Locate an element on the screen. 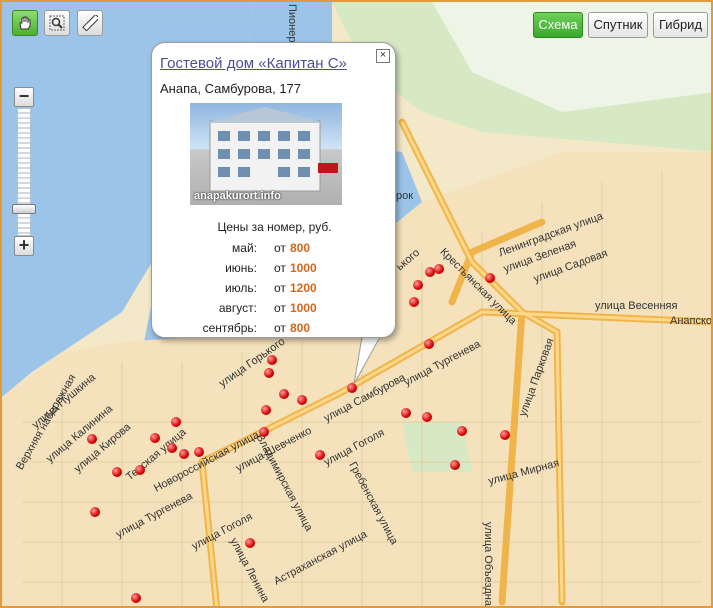 The width and height of the screenshot is (713, 608). street-label: рок is located at coordinates (405, 196).